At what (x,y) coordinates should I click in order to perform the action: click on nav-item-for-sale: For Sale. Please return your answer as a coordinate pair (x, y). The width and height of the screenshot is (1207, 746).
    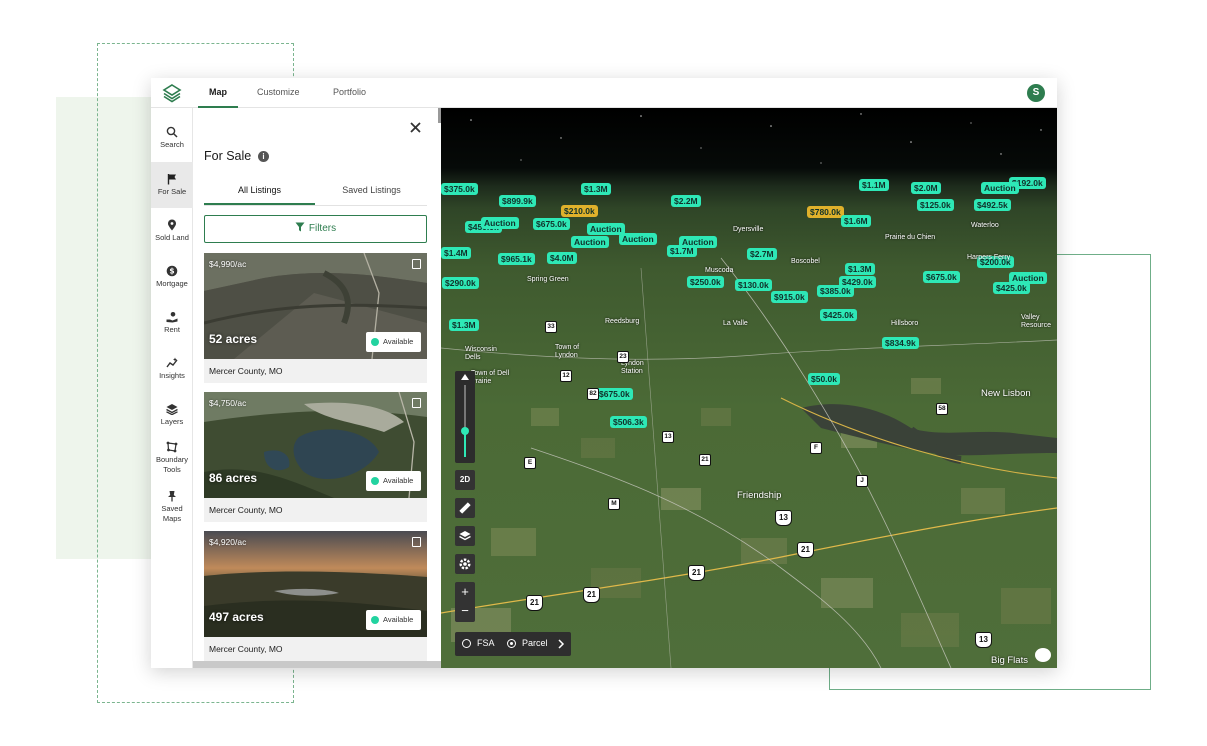
    Looking at the image, I should click on (172, 185).